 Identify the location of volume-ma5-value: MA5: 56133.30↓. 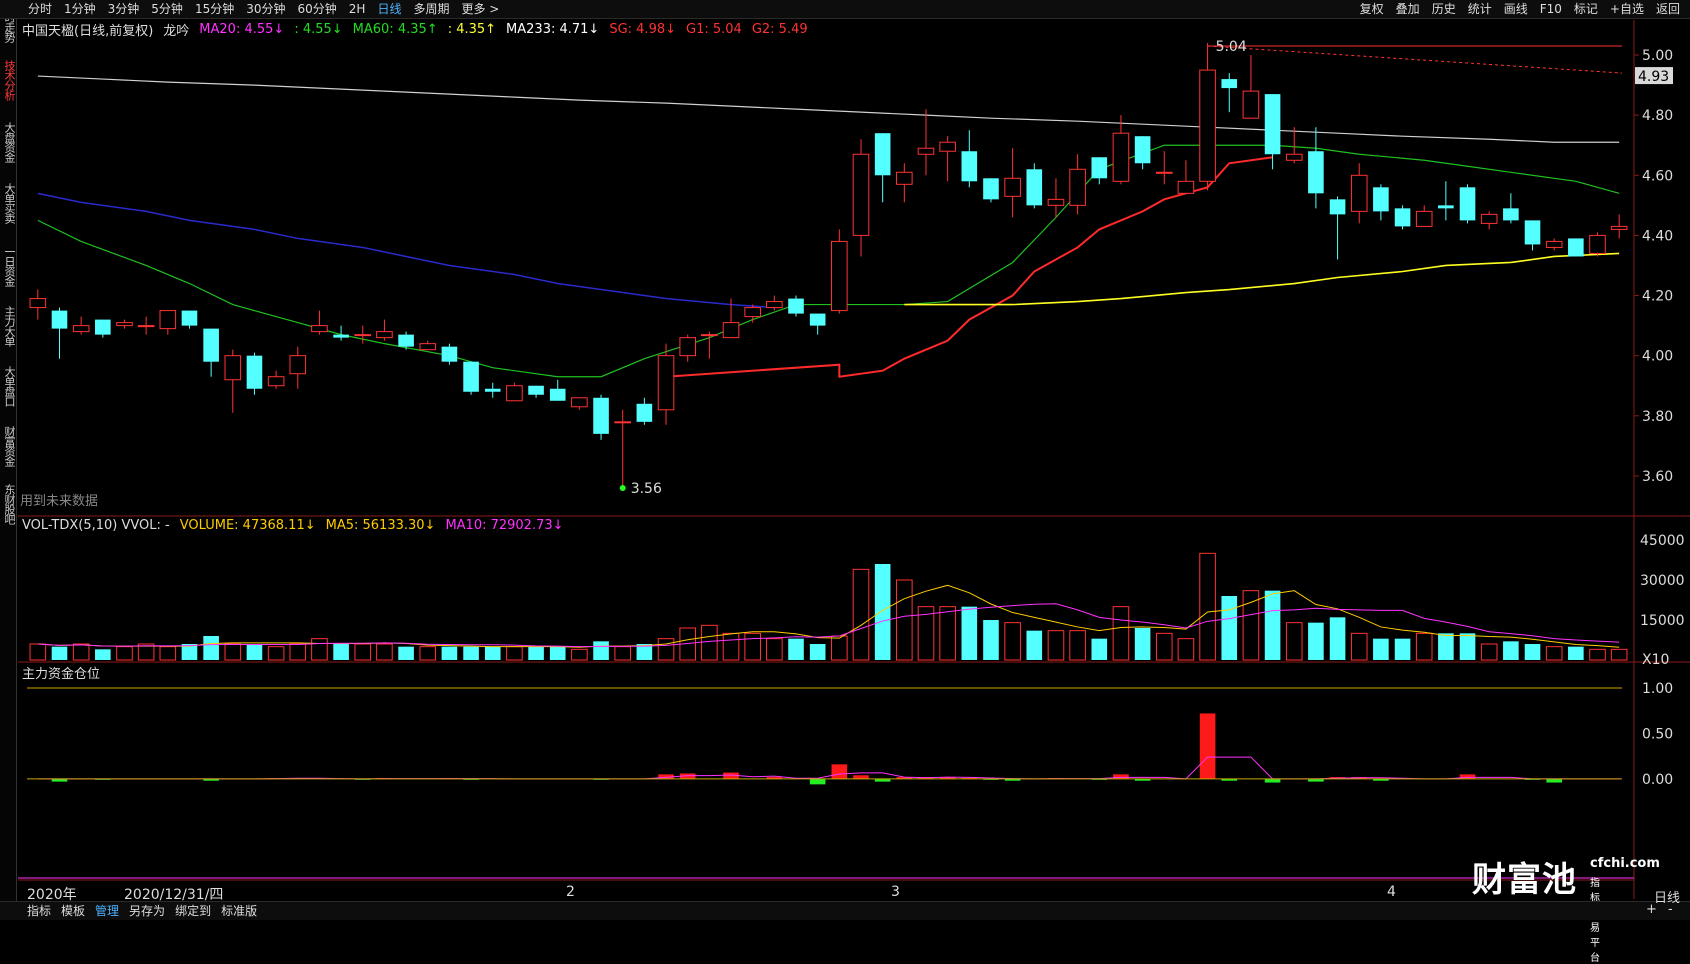
(380, 525).